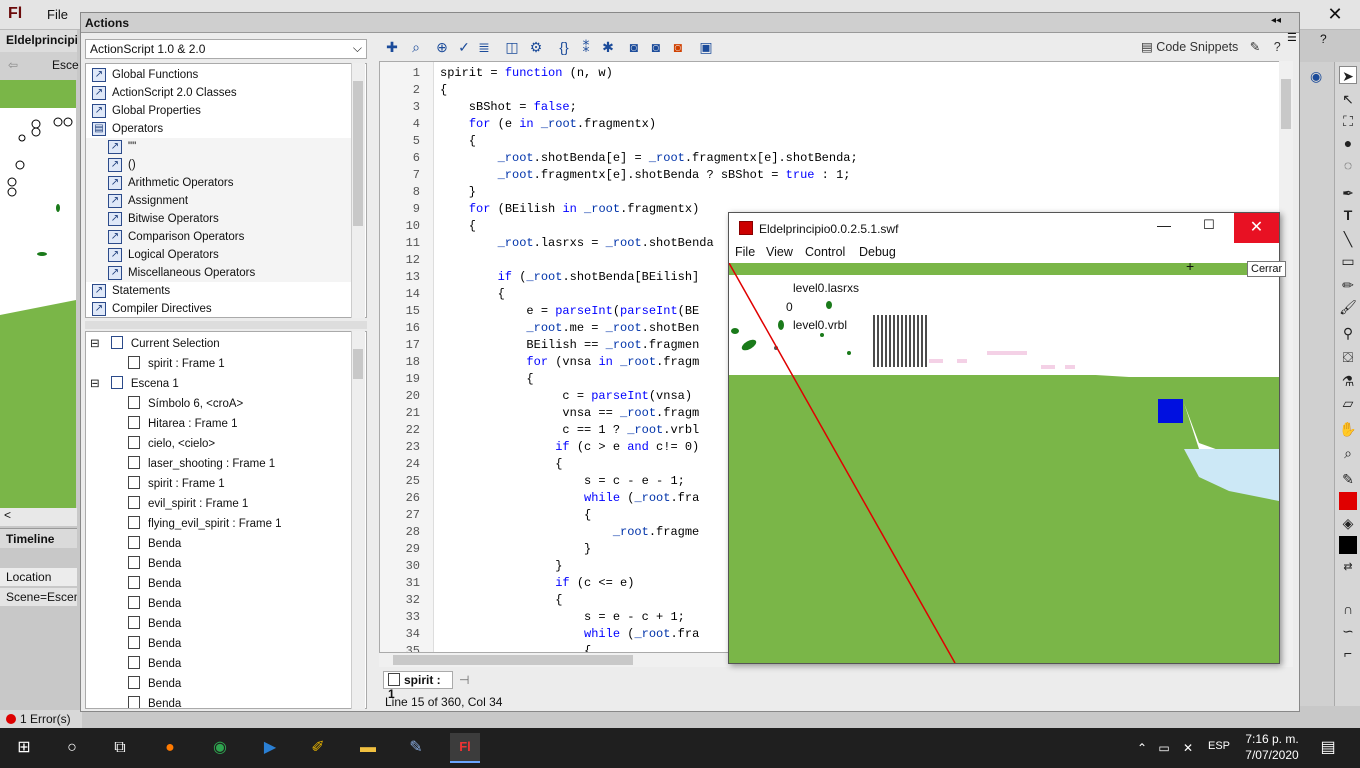 This screenshot has height=768, width=1360. What do you see at coordinates (1209, 228) in the screenshot?
I see `maximize-button: ☐` at bounding box center [1209, 228].